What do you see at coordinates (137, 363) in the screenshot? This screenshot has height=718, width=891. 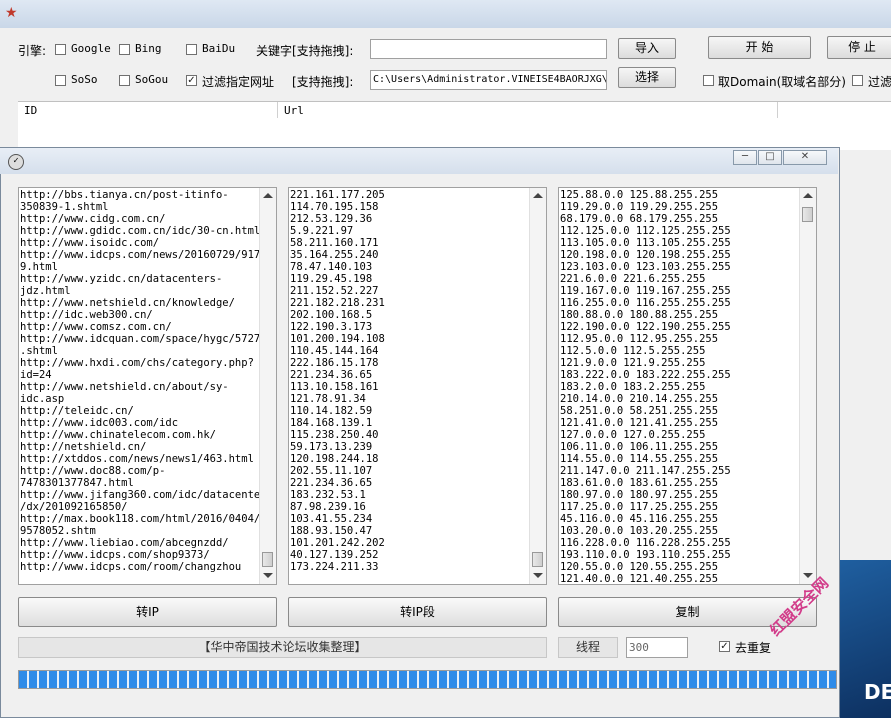 I see `url-line: http://www.hxdi.com/chs/category.php?` at bounding box center [137, 363].